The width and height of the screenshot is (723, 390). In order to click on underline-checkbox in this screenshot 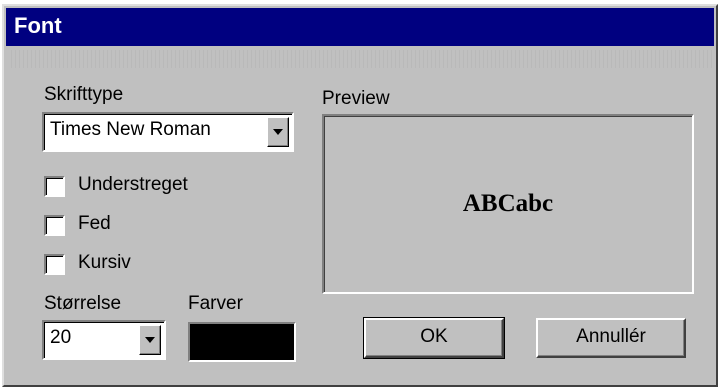, I will do `click(54, 186)`.